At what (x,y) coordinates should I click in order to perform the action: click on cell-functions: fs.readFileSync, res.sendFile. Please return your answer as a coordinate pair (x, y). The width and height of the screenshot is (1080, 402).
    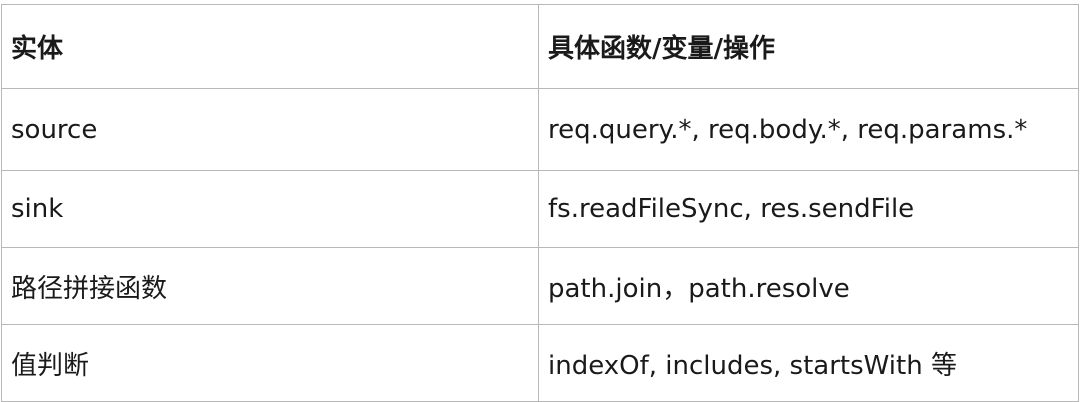
    Looking at the image, I should click on (808, 209).